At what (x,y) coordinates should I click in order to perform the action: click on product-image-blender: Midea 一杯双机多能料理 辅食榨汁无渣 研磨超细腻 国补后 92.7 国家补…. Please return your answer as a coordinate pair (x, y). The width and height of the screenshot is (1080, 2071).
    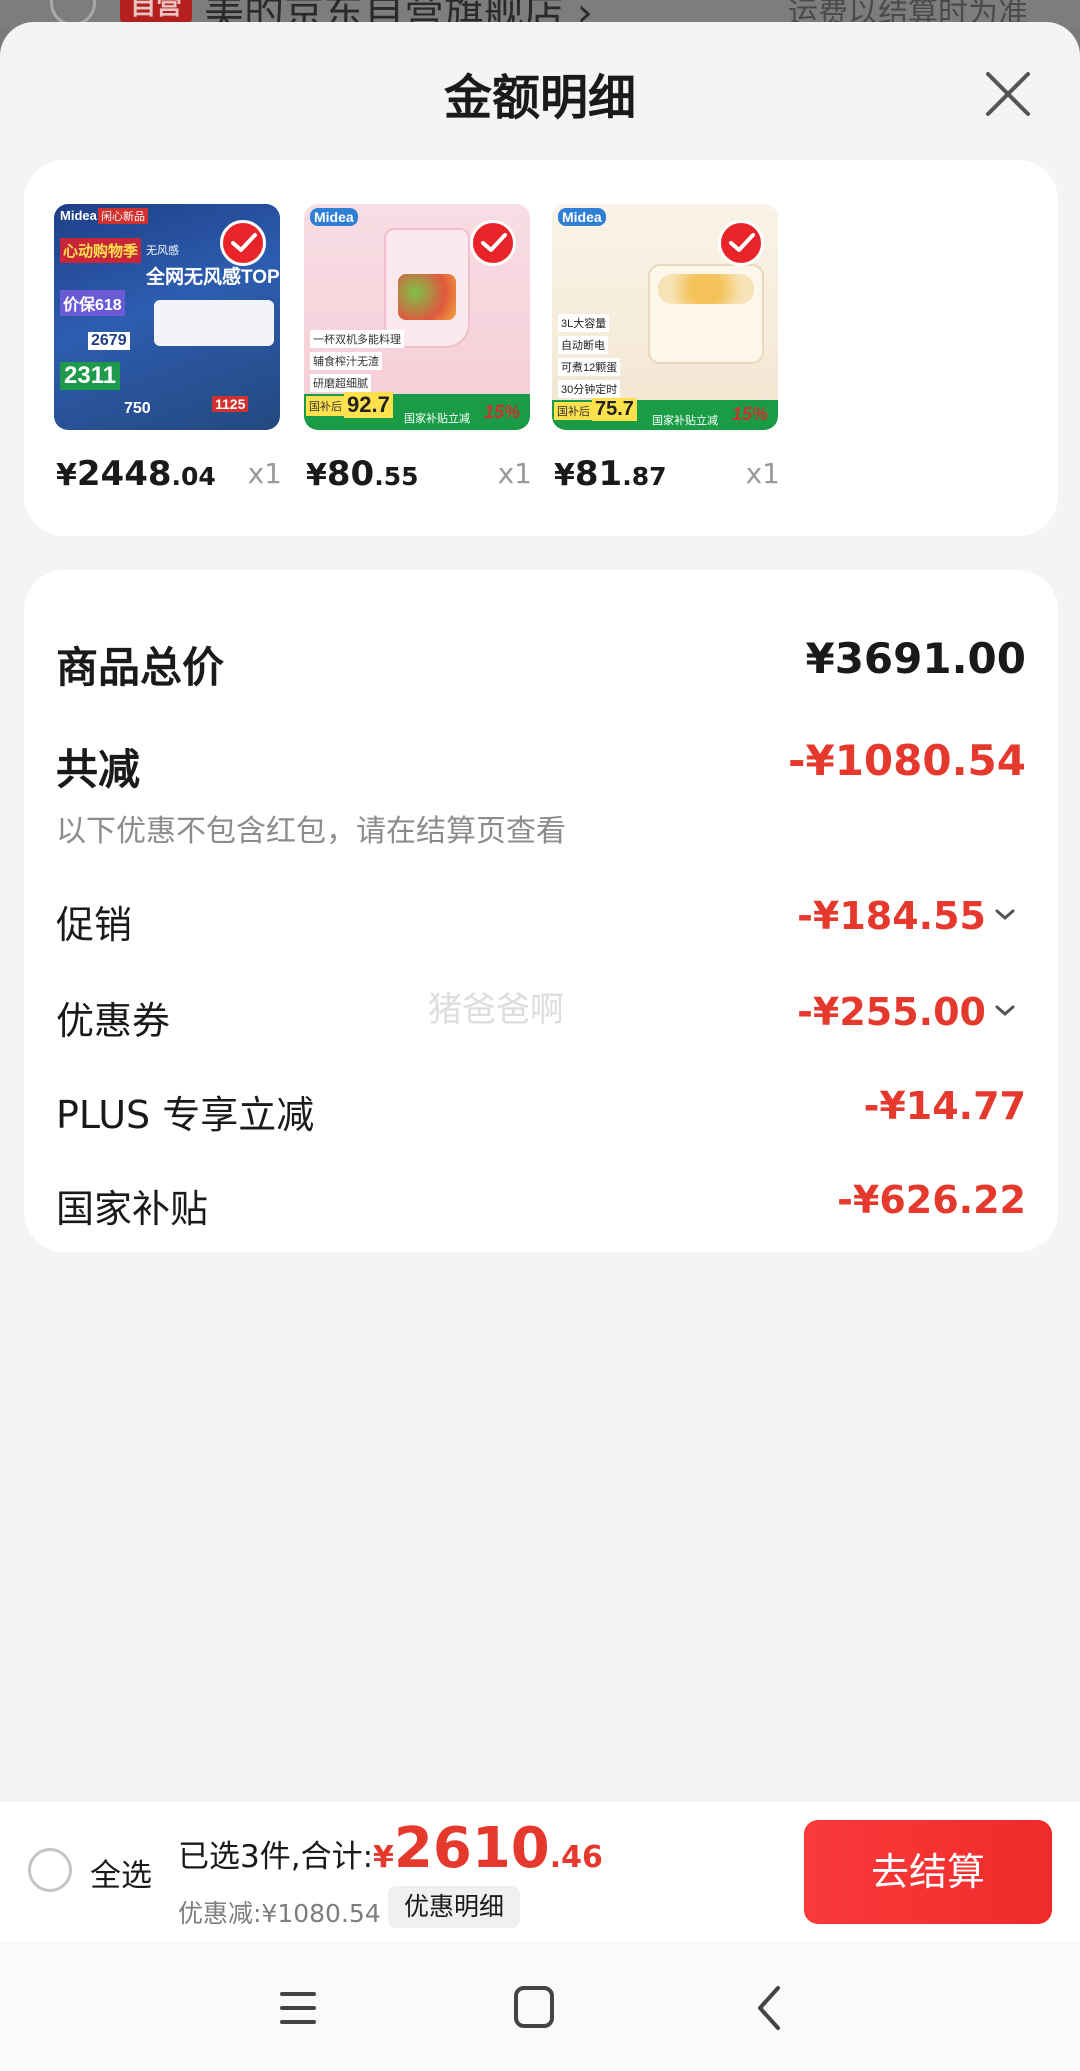
    Looking at the image, I should click on (417, 317).